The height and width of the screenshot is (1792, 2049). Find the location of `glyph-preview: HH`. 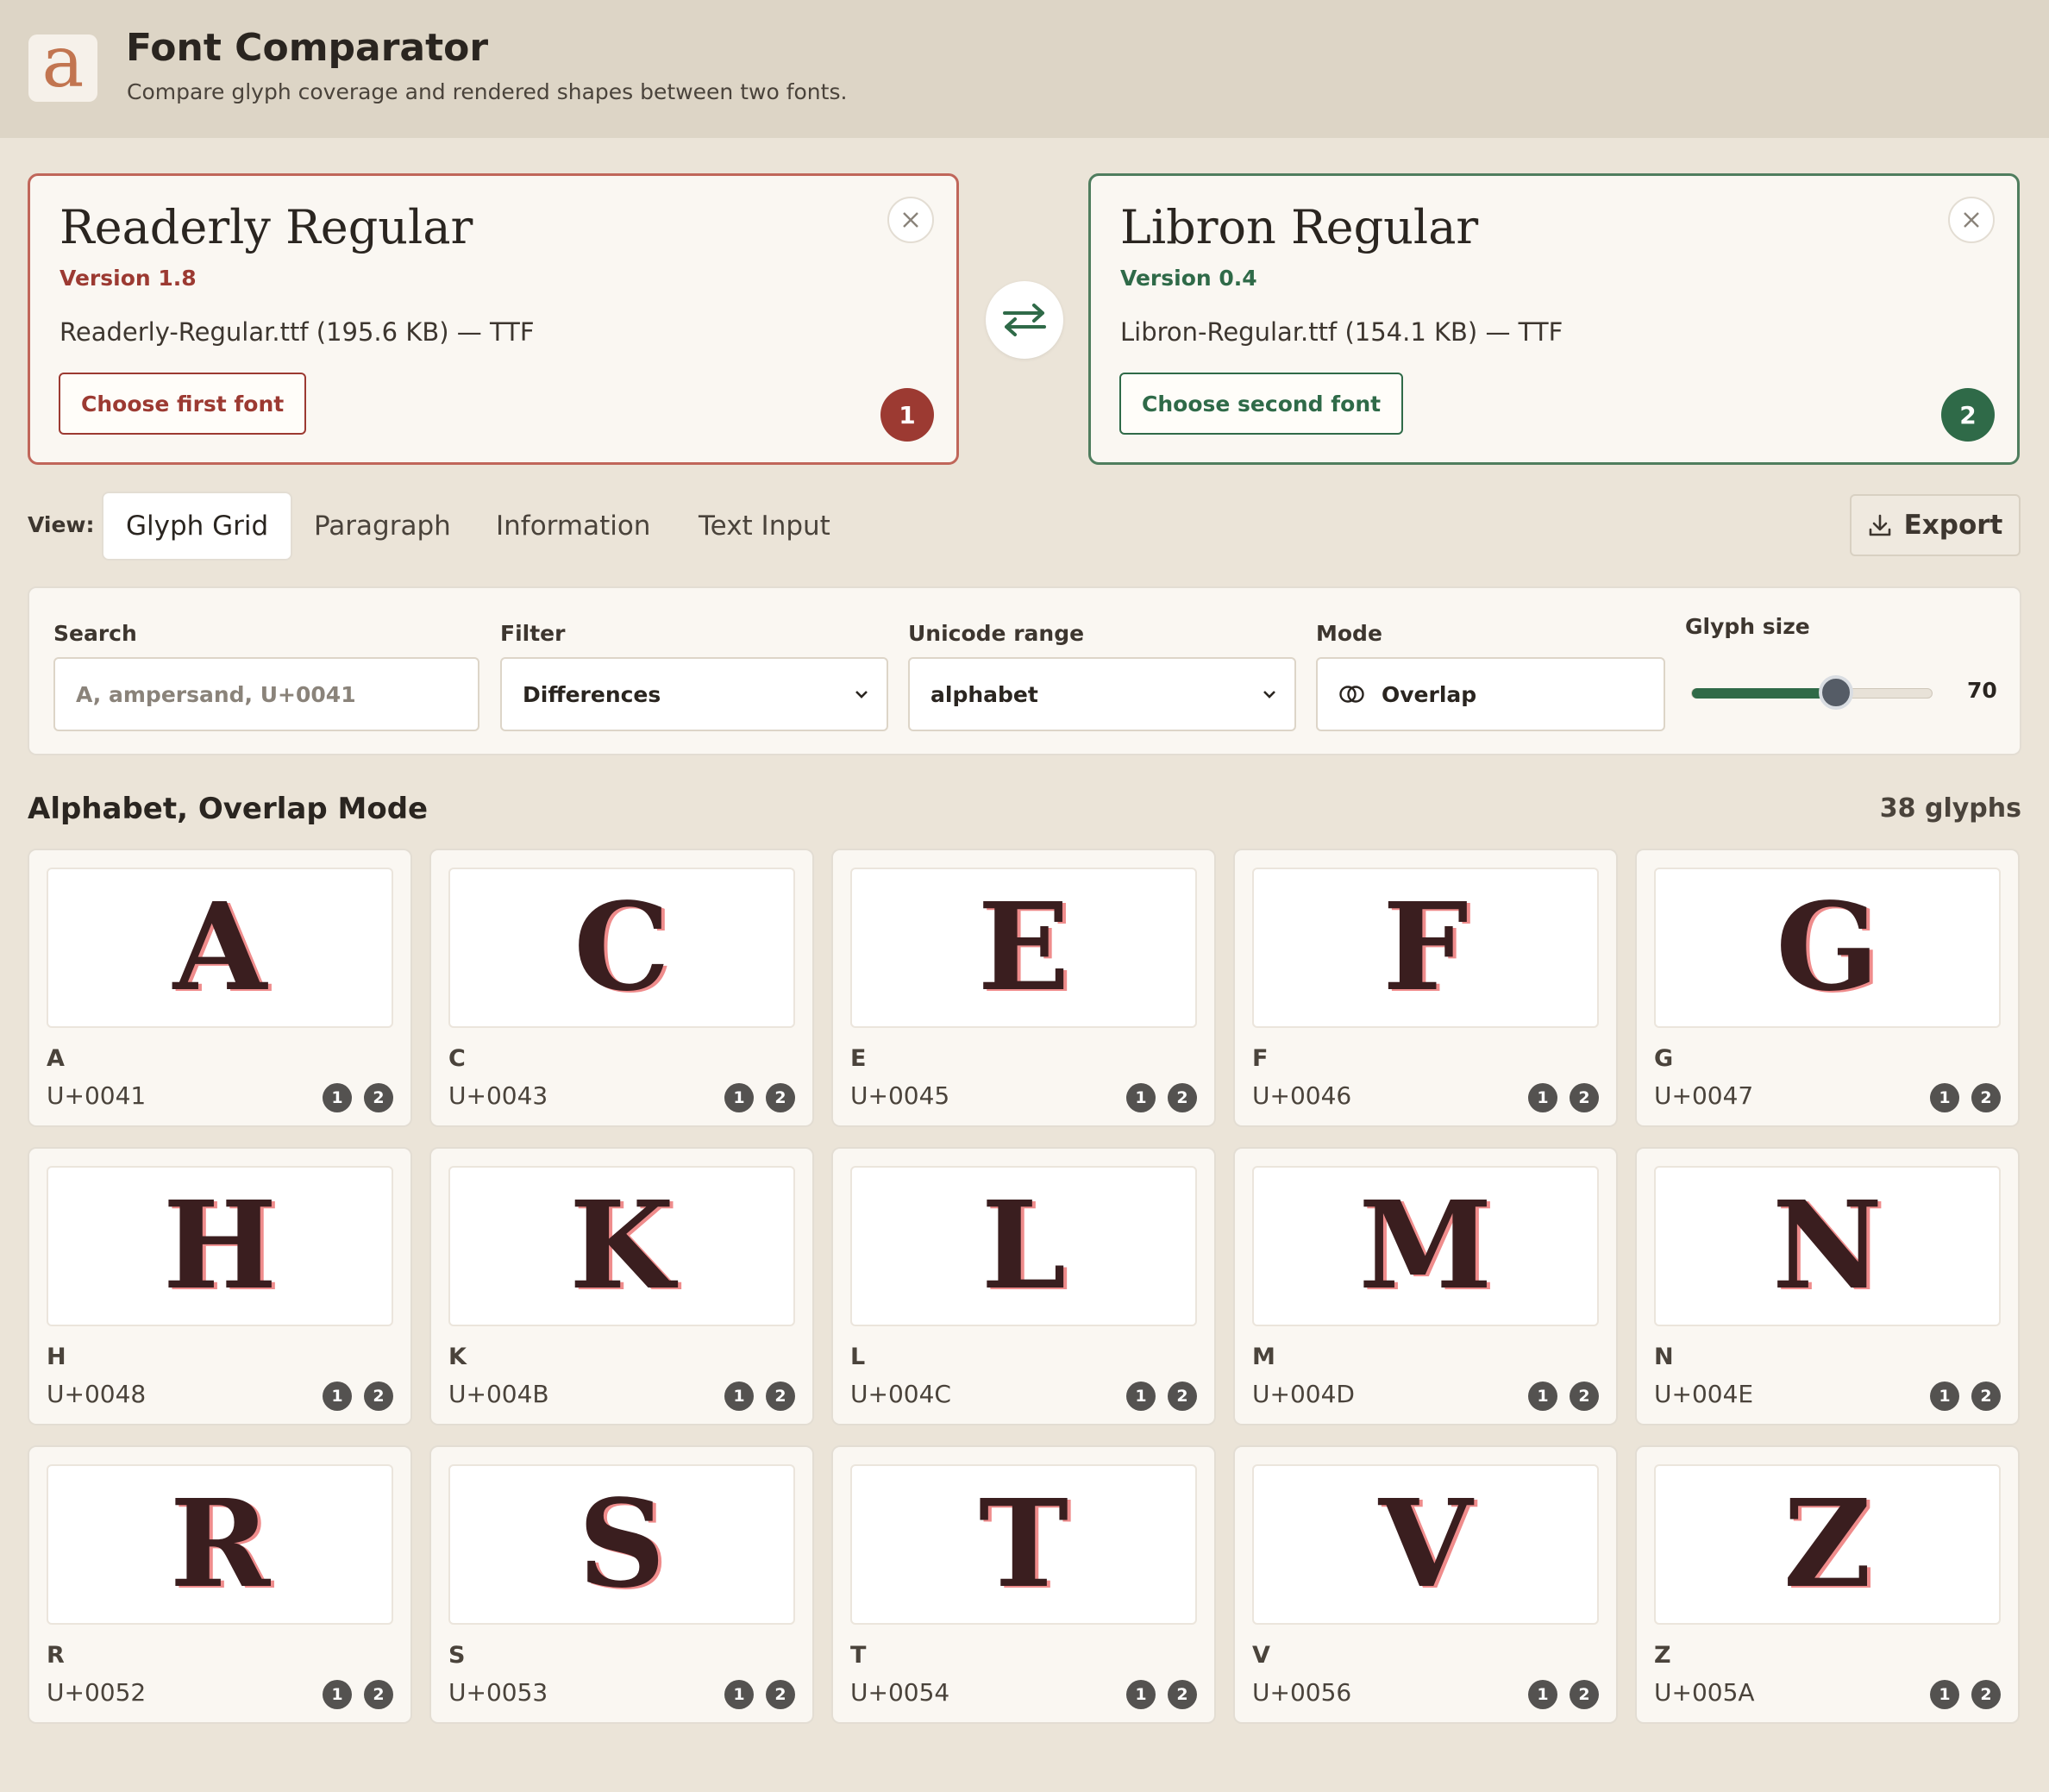

glyph-preview: HH is located at coordinates (220, 1246).